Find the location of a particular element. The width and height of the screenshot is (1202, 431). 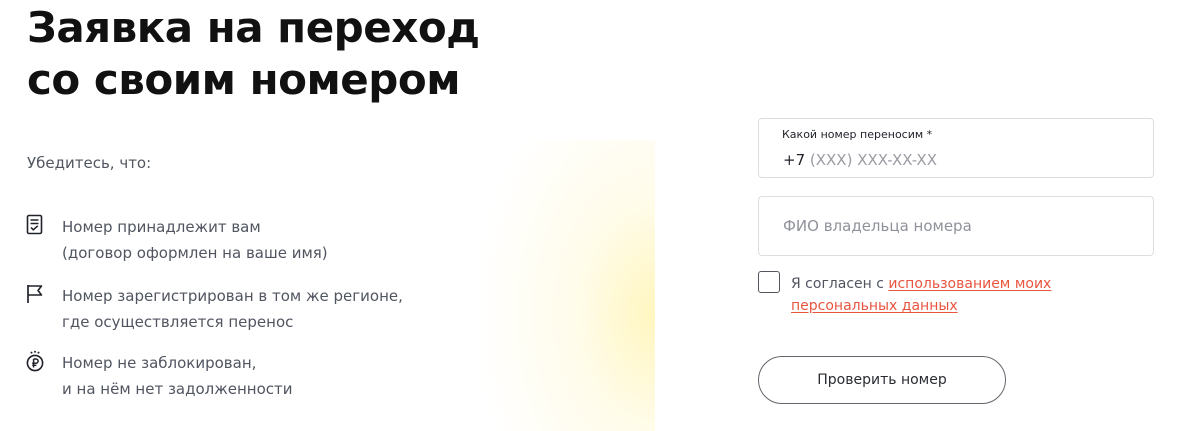

condition-line: Номер зарегистрирован в том же регионе, is located at coordinates (232, 296).